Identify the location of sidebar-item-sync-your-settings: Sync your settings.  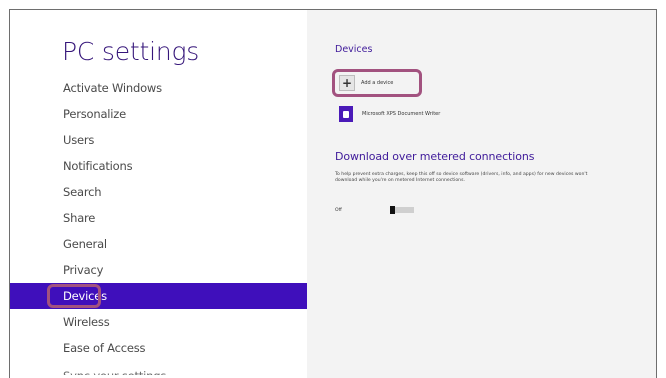
(158, 368).